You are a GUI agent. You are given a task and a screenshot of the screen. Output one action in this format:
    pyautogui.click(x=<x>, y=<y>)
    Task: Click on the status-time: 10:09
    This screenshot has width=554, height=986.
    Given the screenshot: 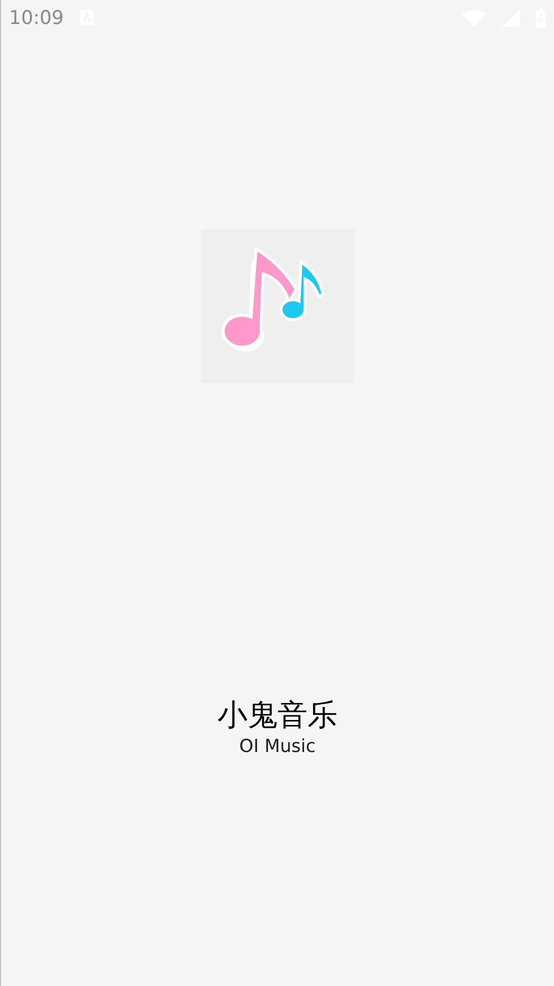 What is the action you would take?
    pyautogui.click(x=36, y=18)
    